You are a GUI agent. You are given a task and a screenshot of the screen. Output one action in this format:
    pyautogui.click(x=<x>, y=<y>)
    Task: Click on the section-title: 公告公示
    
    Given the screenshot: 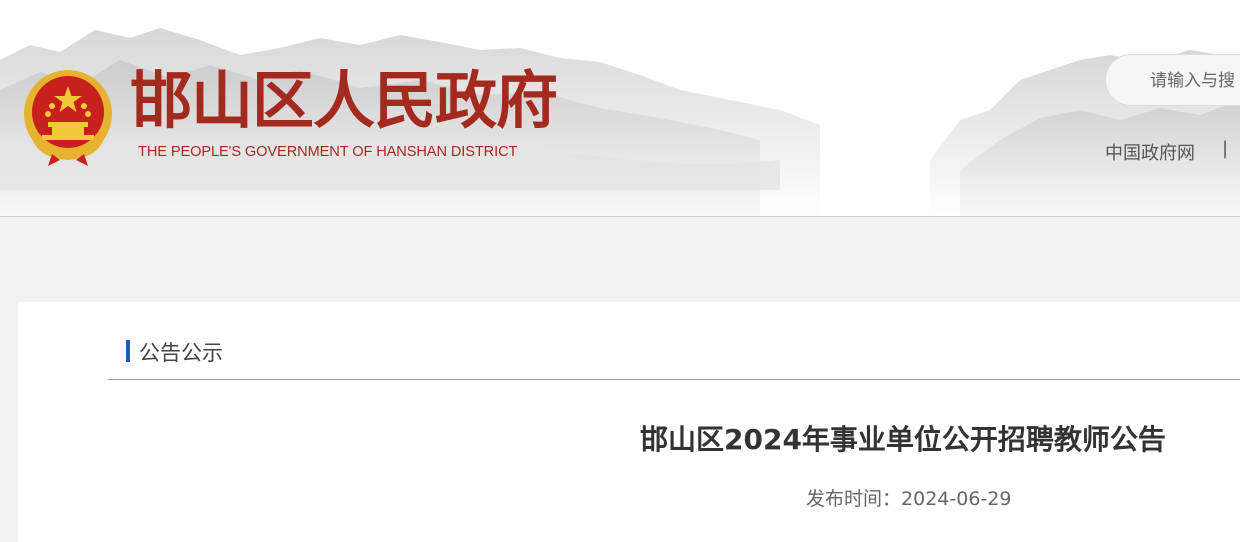 What is the action you would take?
    pyautogui.click(x=181, y=352)
    